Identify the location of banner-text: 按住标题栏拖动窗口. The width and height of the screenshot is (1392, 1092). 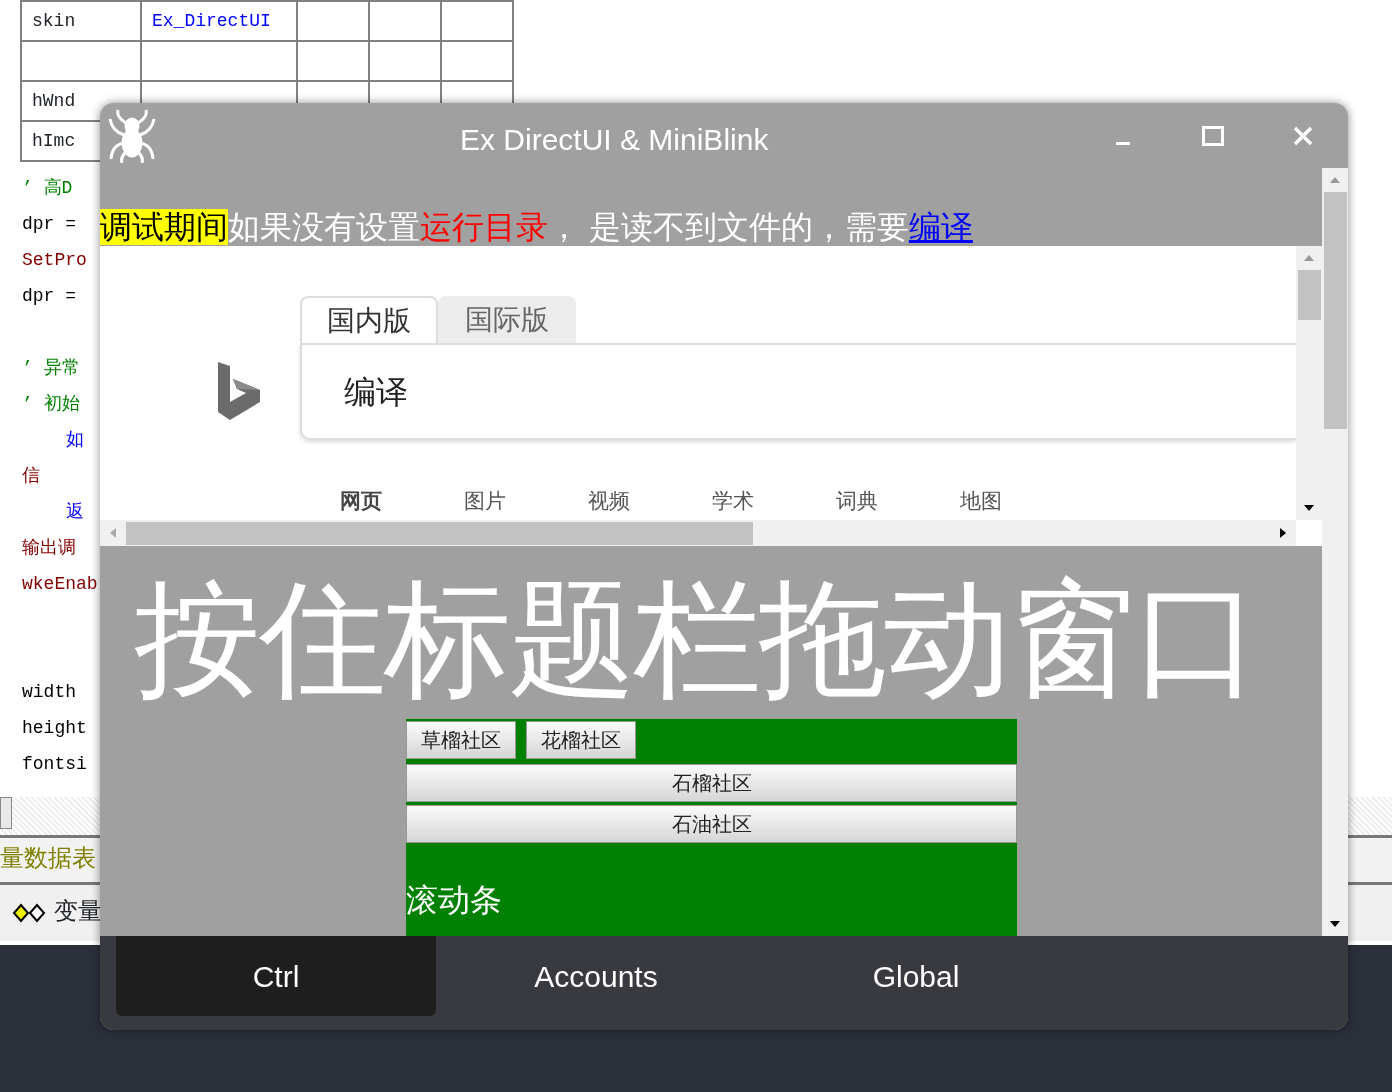
(696, 639).